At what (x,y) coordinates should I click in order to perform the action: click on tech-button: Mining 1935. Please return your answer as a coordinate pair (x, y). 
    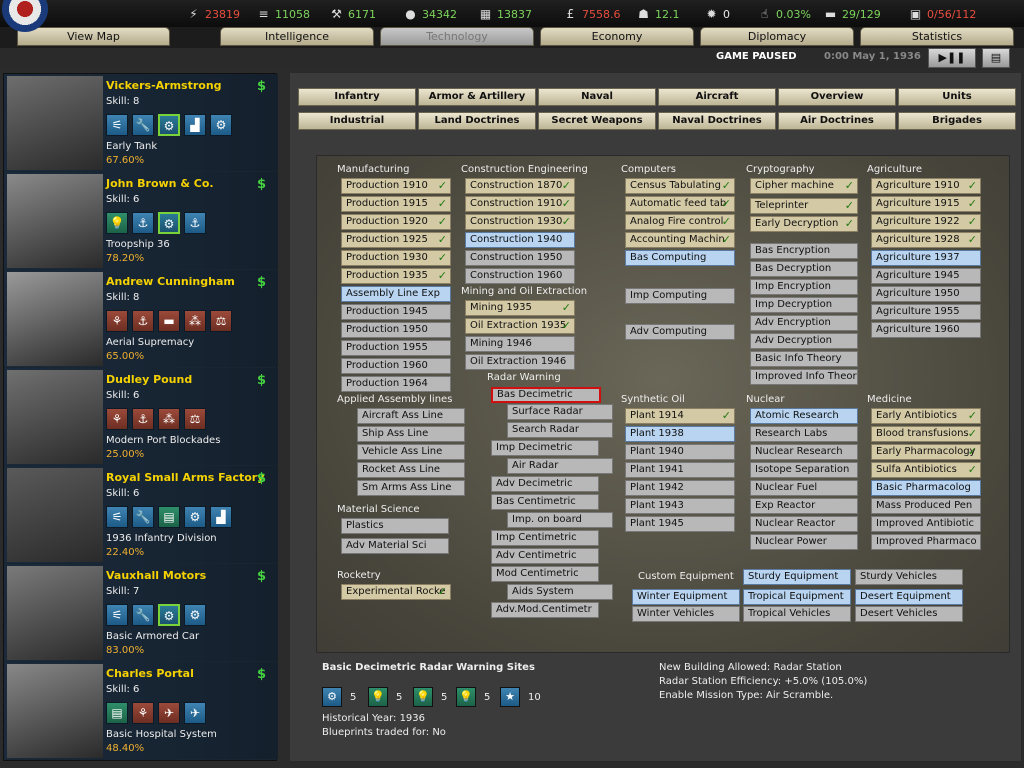
    Looking at the image, I should click on (520, 308).